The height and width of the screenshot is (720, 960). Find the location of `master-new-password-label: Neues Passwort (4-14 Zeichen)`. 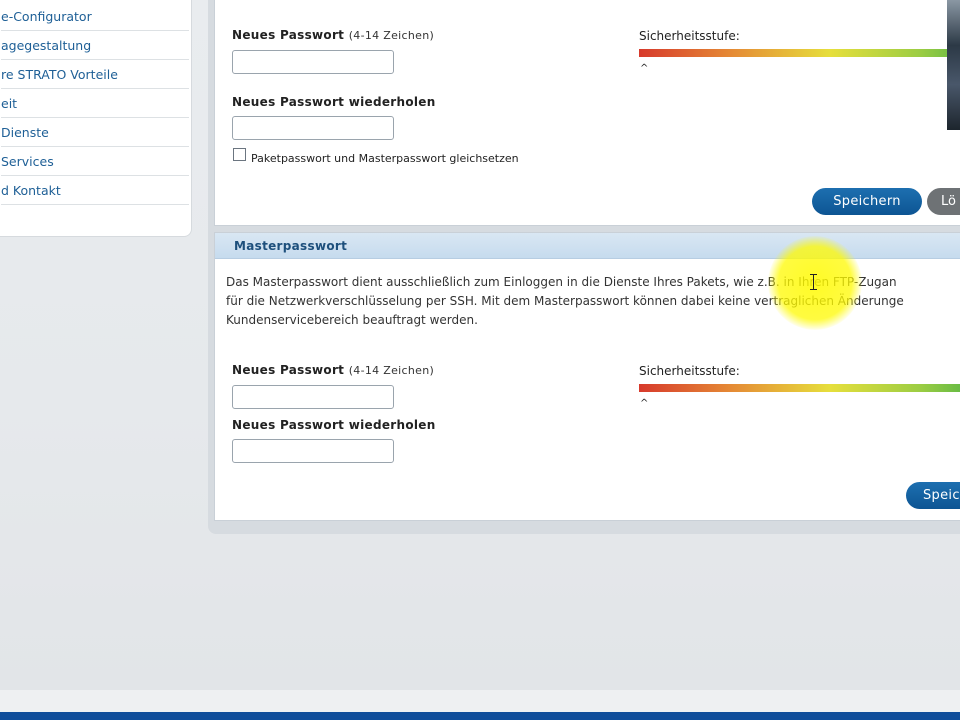

master-new-password-label: Neues Passwort (4-14 Zeichen) is located at coordinates (333, 370).